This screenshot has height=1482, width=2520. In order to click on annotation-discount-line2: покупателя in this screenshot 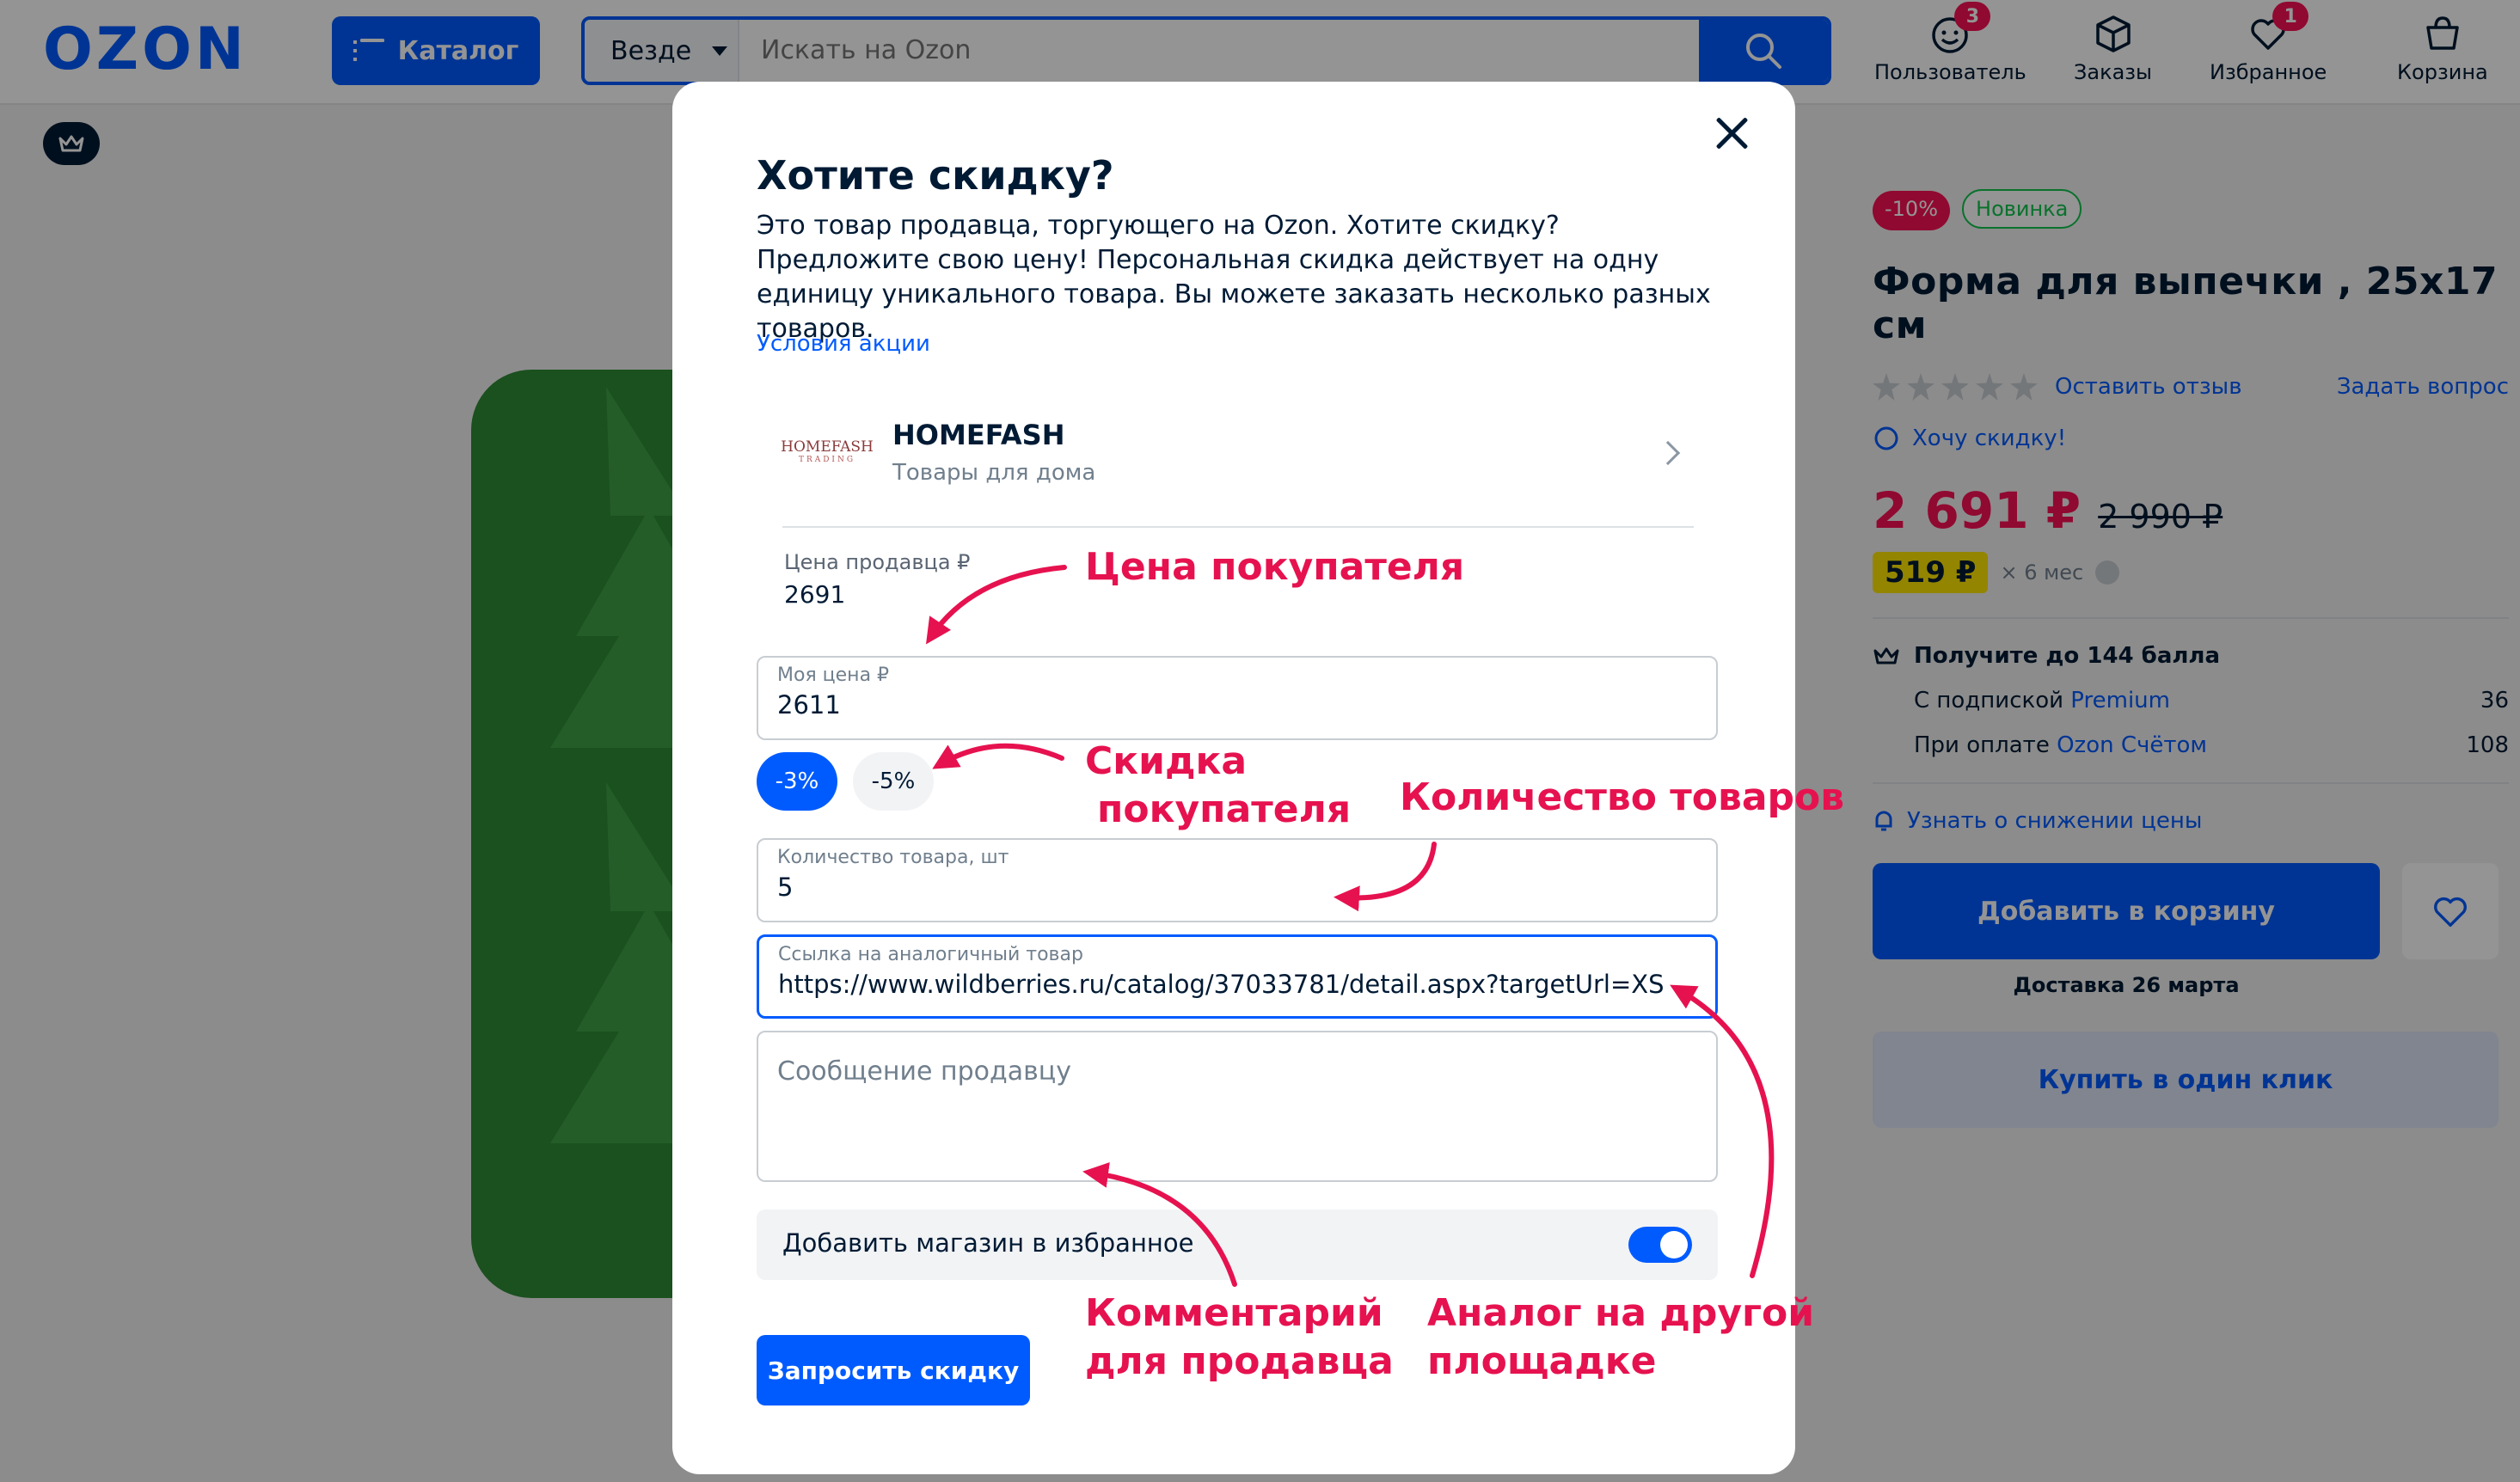, I will do `click(1225, 809)`.